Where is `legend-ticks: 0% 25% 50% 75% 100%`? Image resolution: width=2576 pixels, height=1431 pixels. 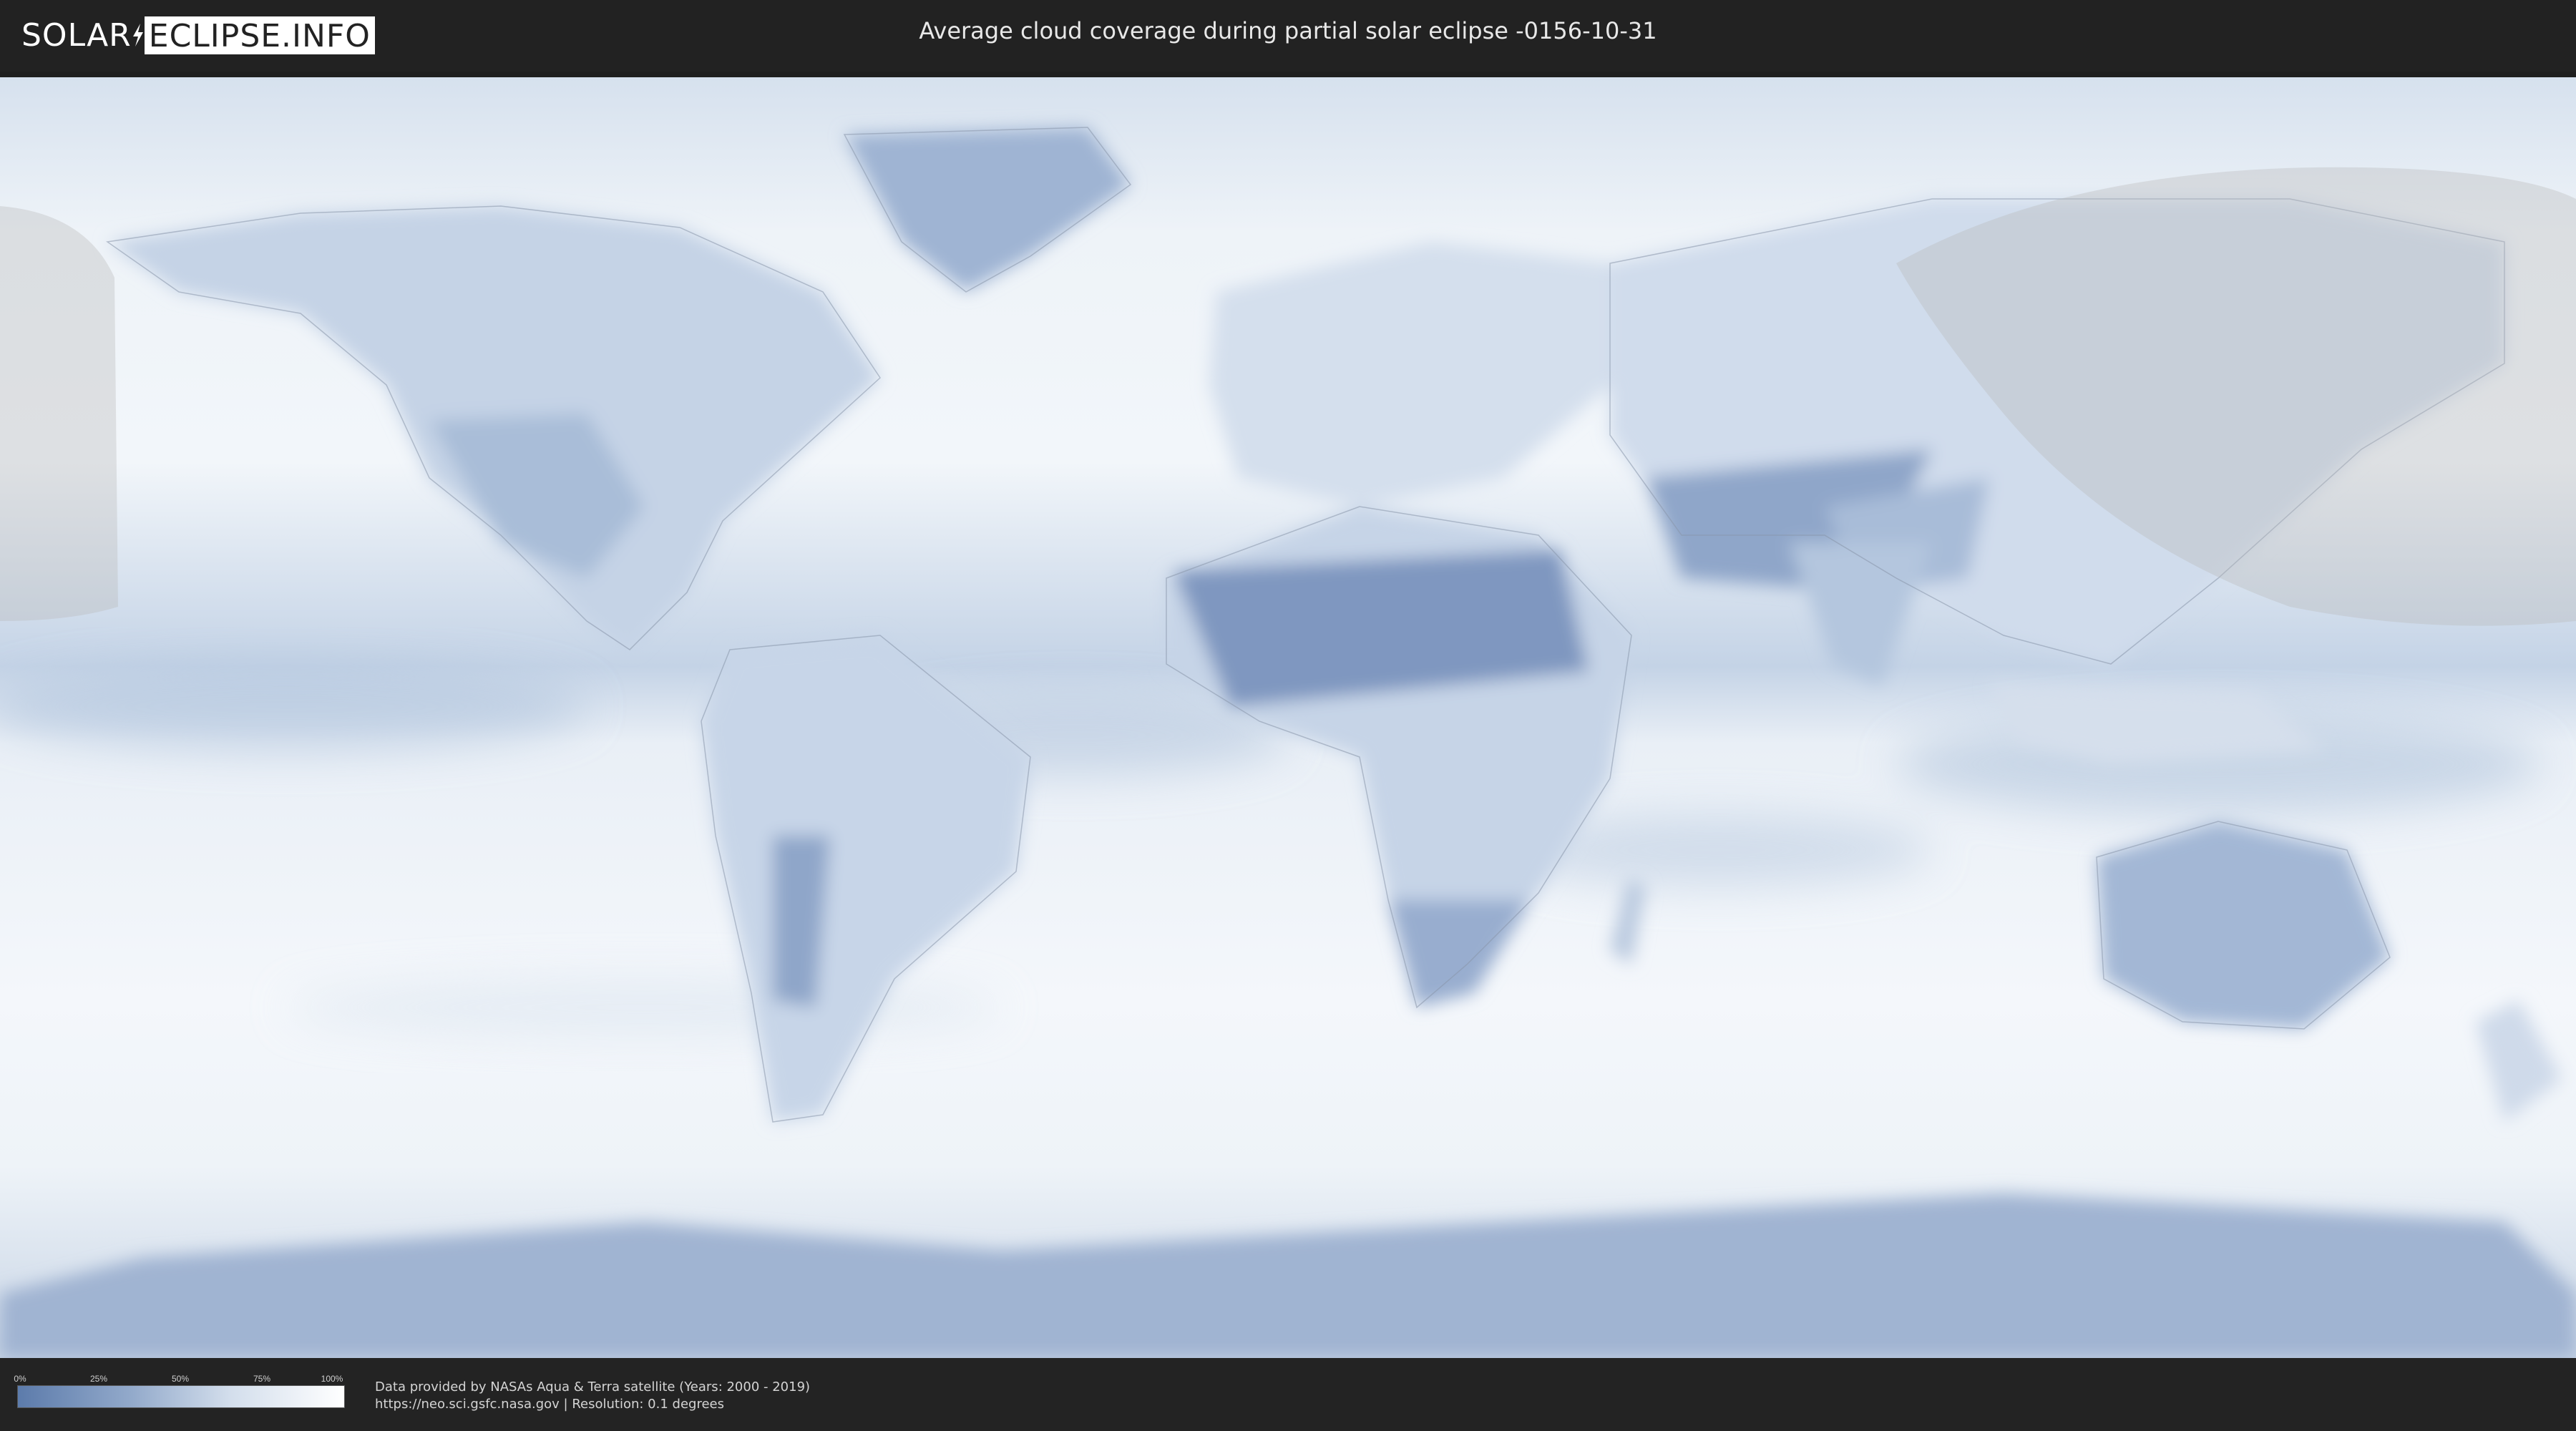 legend-ticks: 0% 25% 50% 75% 100% is located at coordinates (179, 1379).